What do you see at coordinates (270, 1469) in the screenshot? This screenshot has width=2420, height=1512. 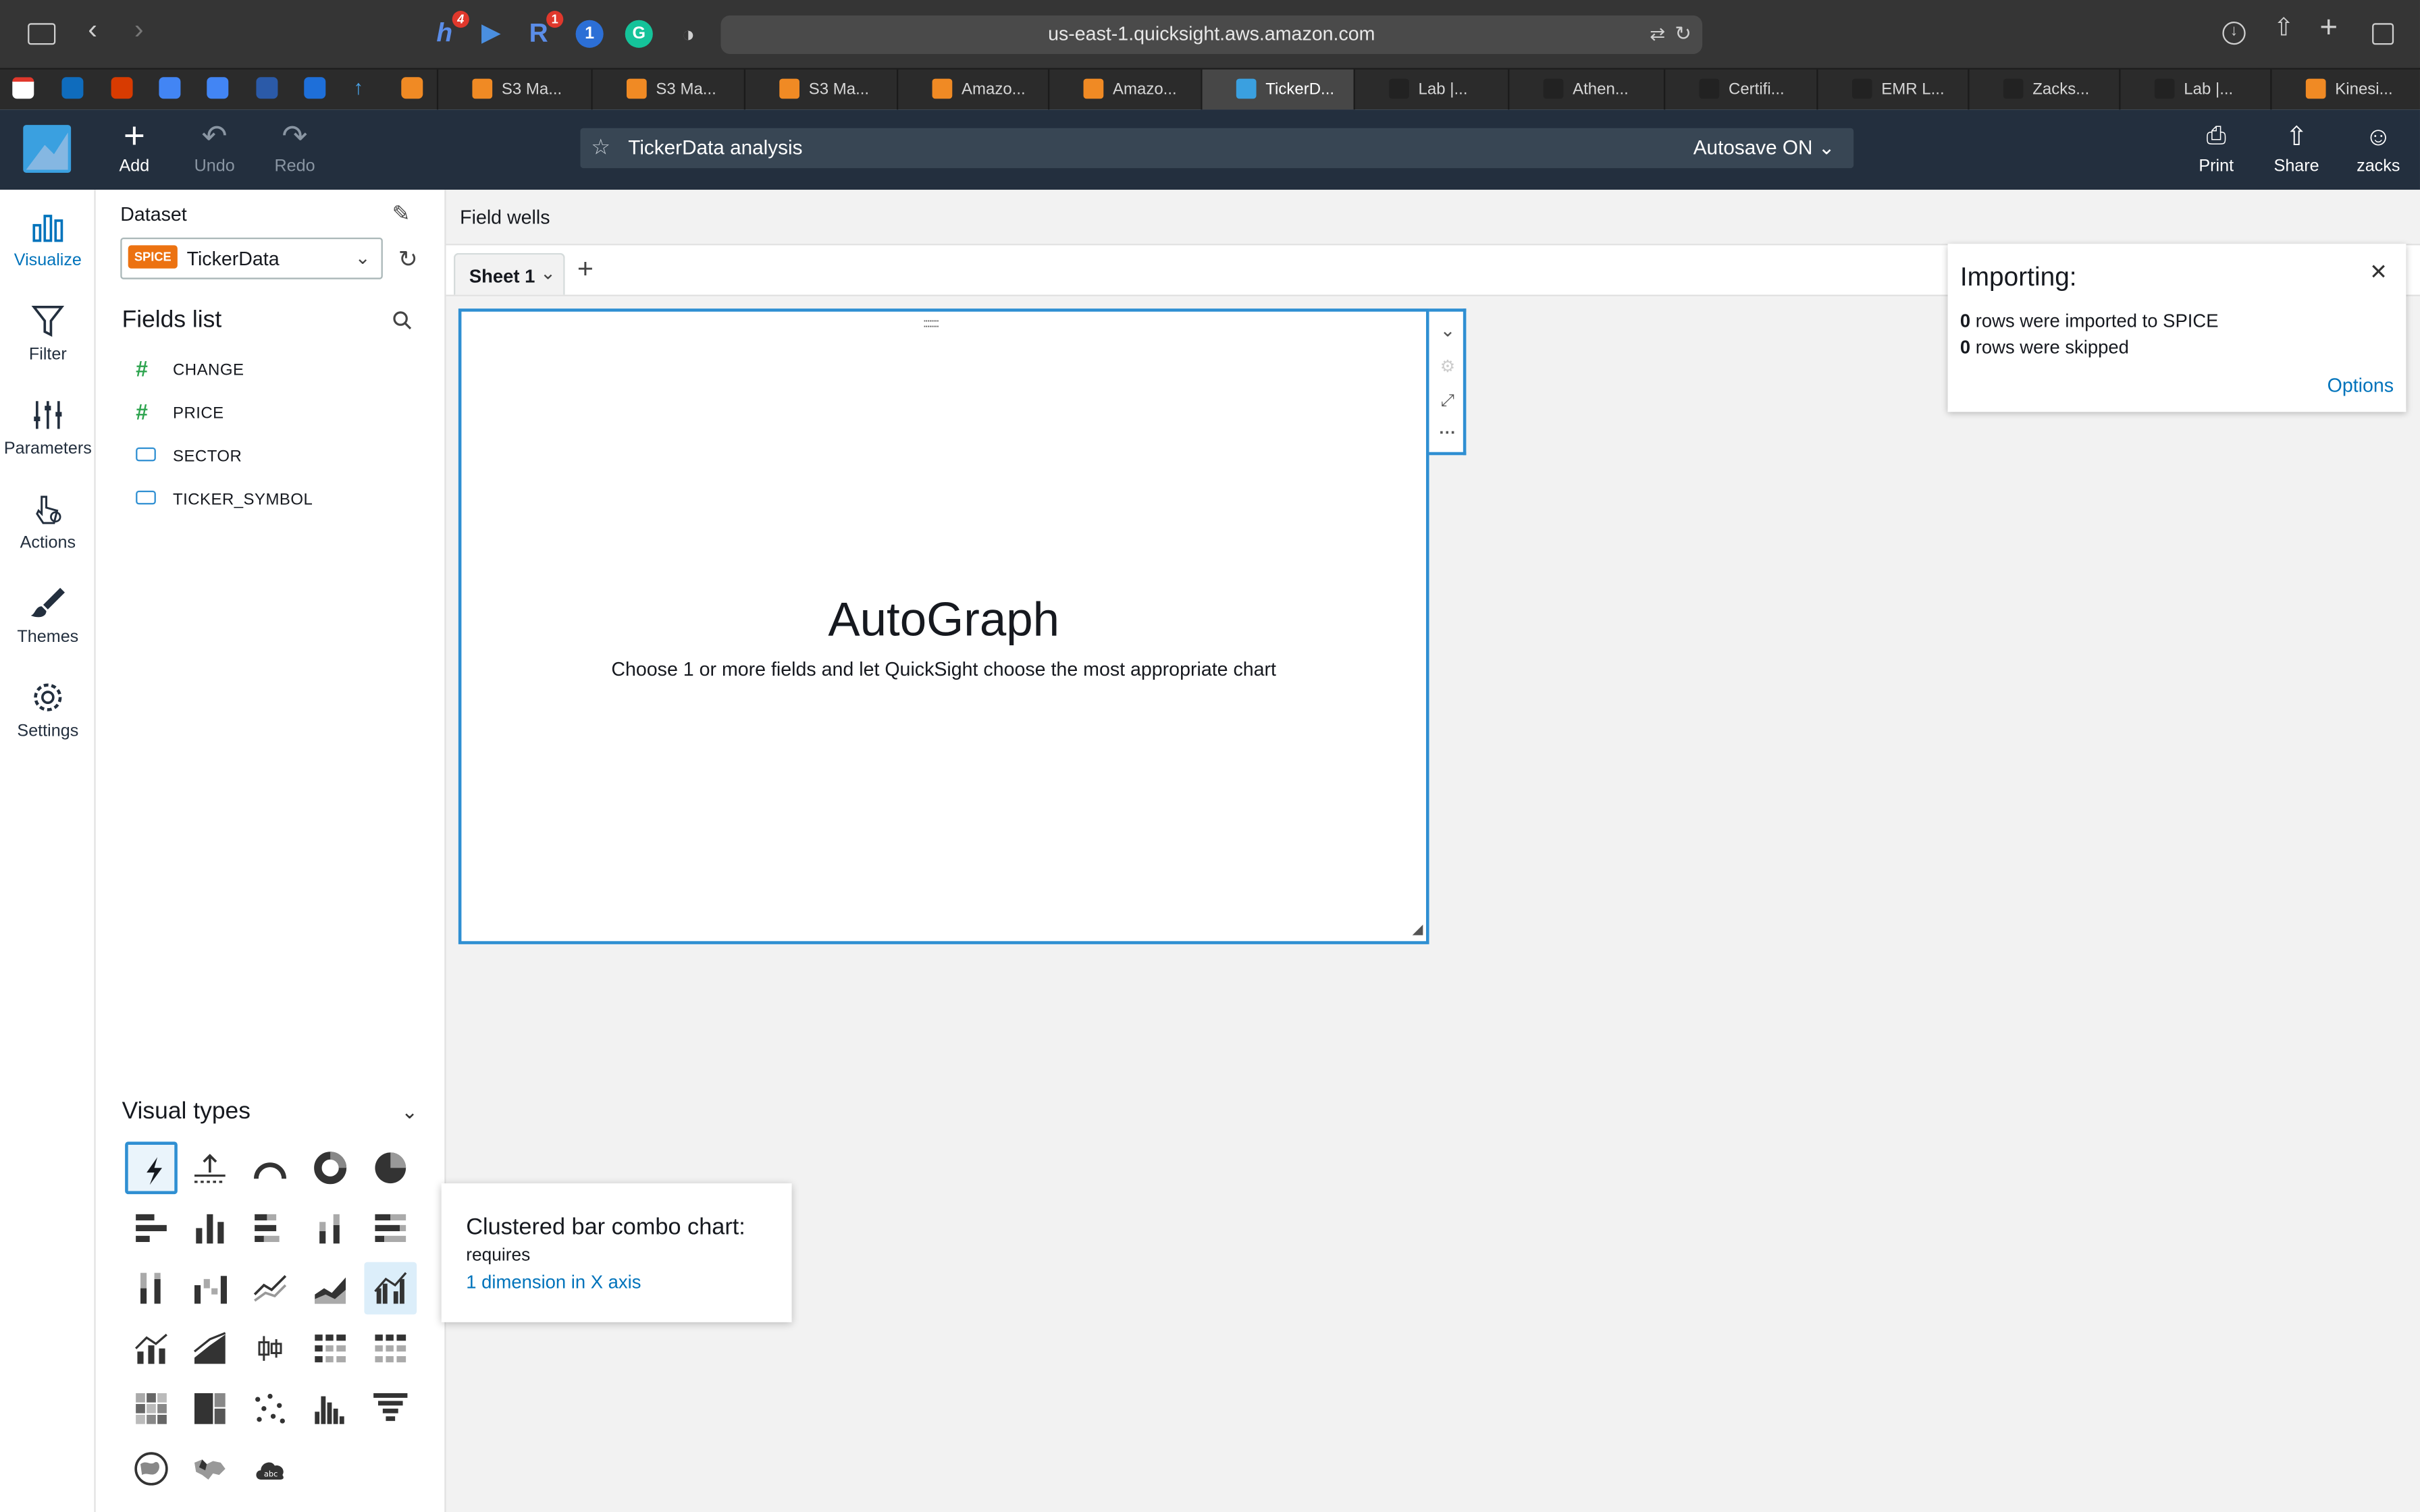 I see `word-cloud-icon: abc` at bounding box center [270, 1469].